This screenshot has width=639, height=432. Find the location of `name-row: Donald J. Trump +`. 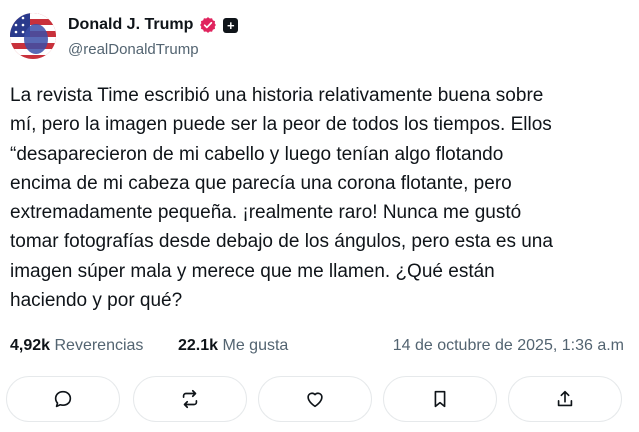

name-row: Donald J. Trump + is located at coordinates (153, 25).